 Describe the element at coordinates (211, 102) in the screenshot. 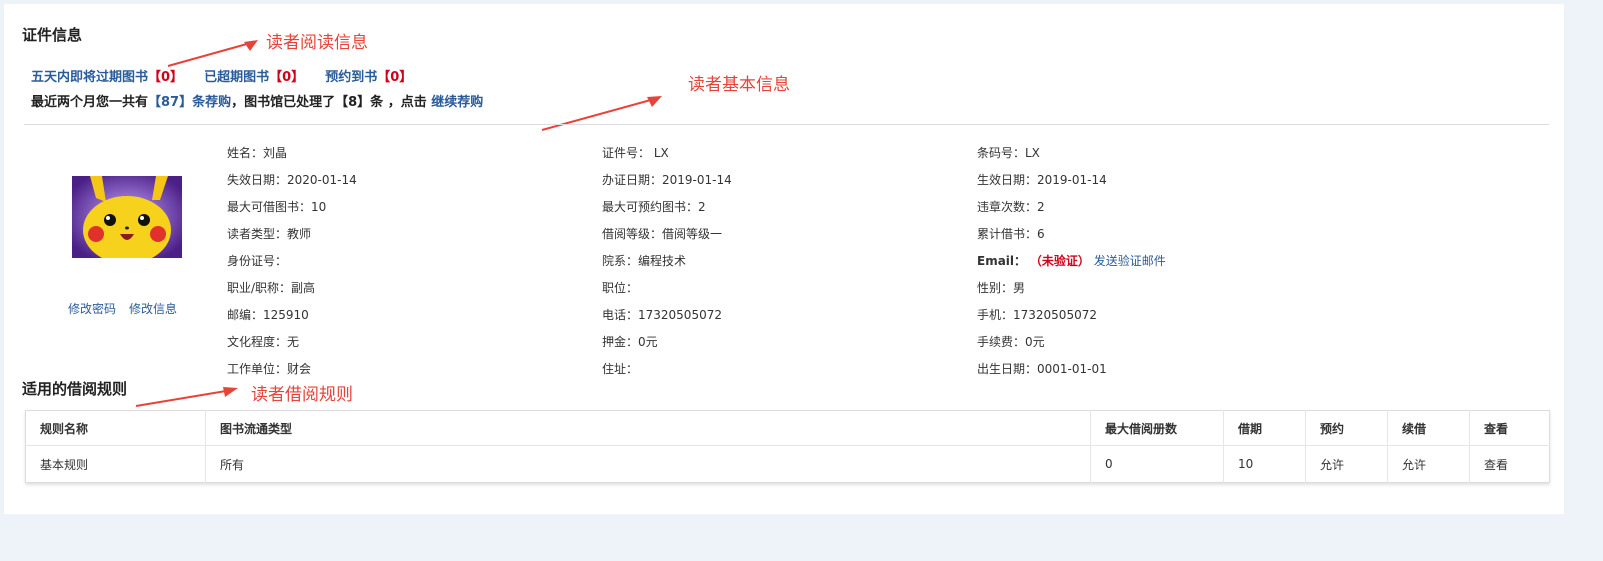

I see `purchase-link: 条荐购` at that location.